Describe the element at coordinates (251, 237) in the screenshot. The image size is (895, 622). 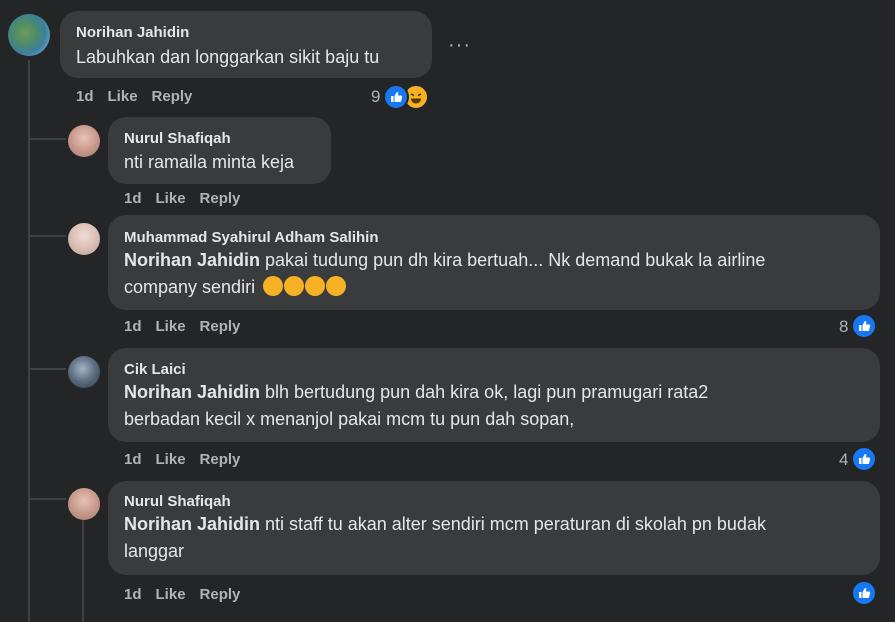
I see `comment-author: Muhammad Syahirul Adham Salihin` at that location.